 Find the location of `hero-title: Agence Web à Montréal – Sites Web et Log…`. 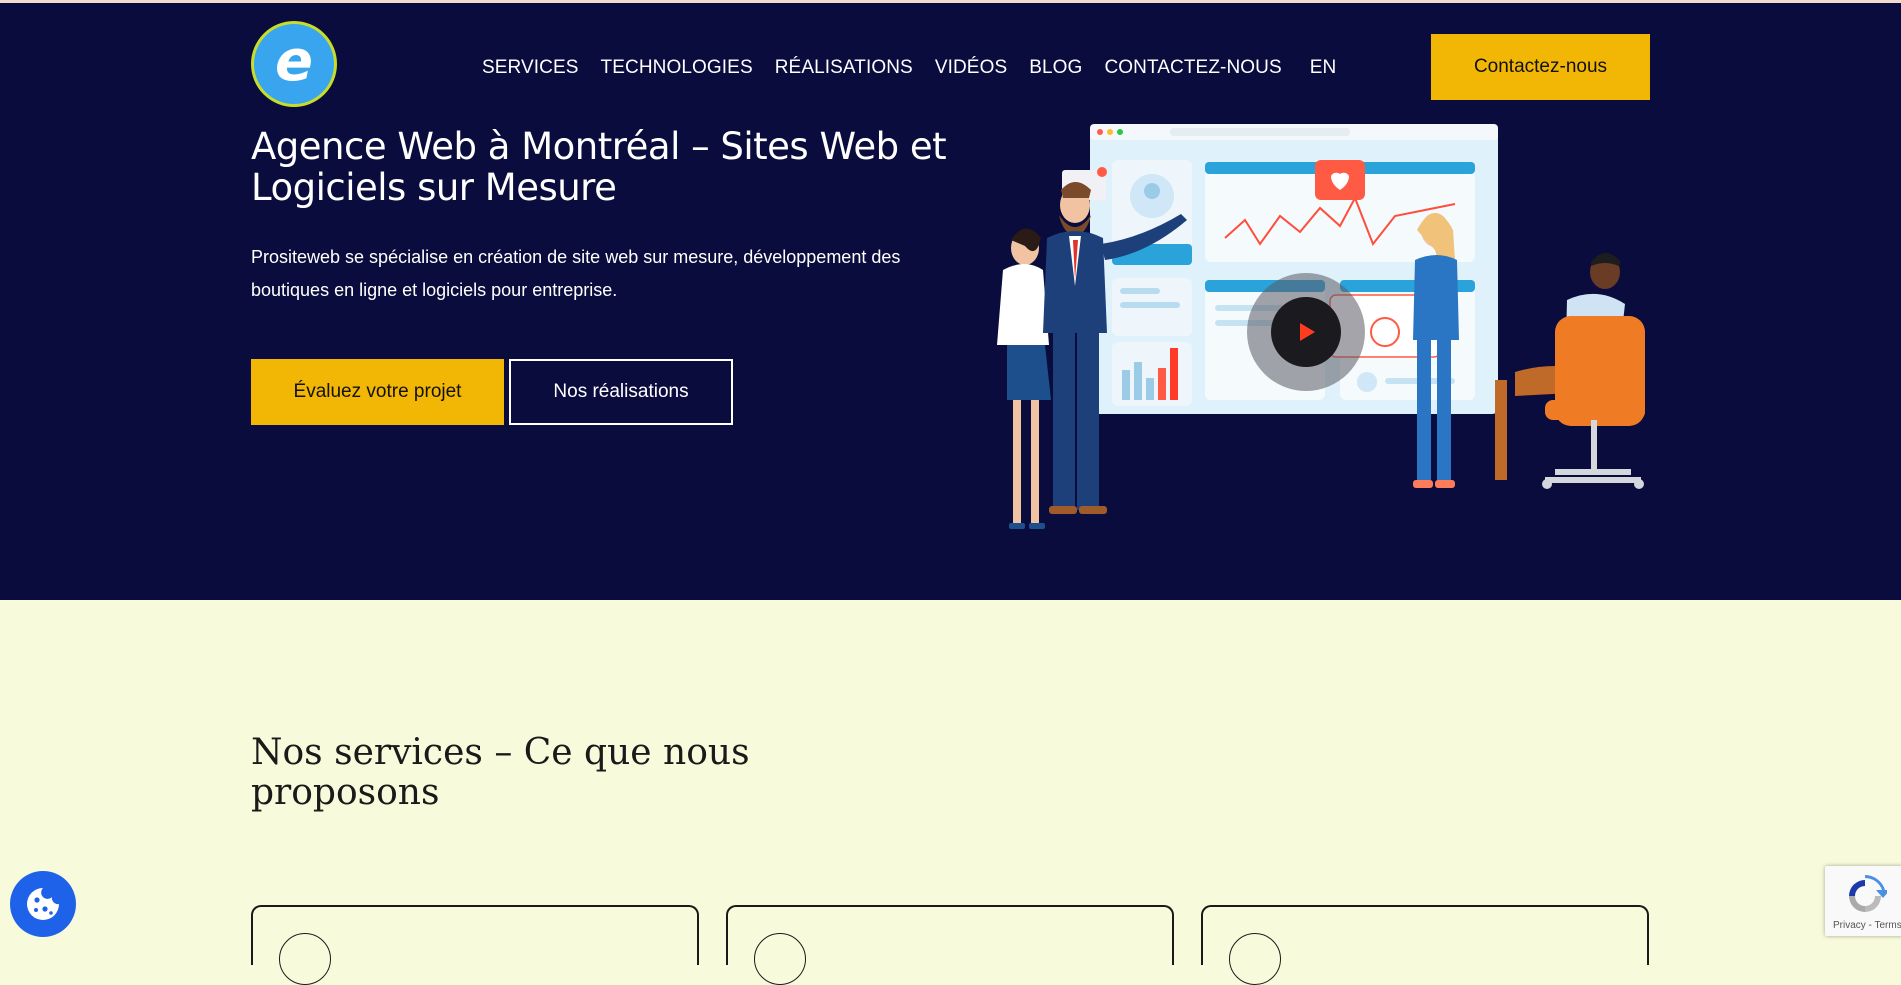

hero-title: Agence Web à Montréal – Sites Web et Log… is located at coordinates (599, 167).